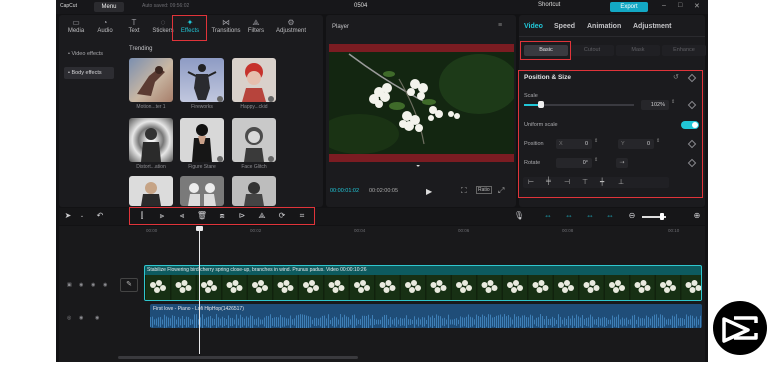 This screenshot has width=768, height=365. Describe the element at coordinates (621, 182) in the screenshot. I see `align-bottom-icon: ⊥` at that location.